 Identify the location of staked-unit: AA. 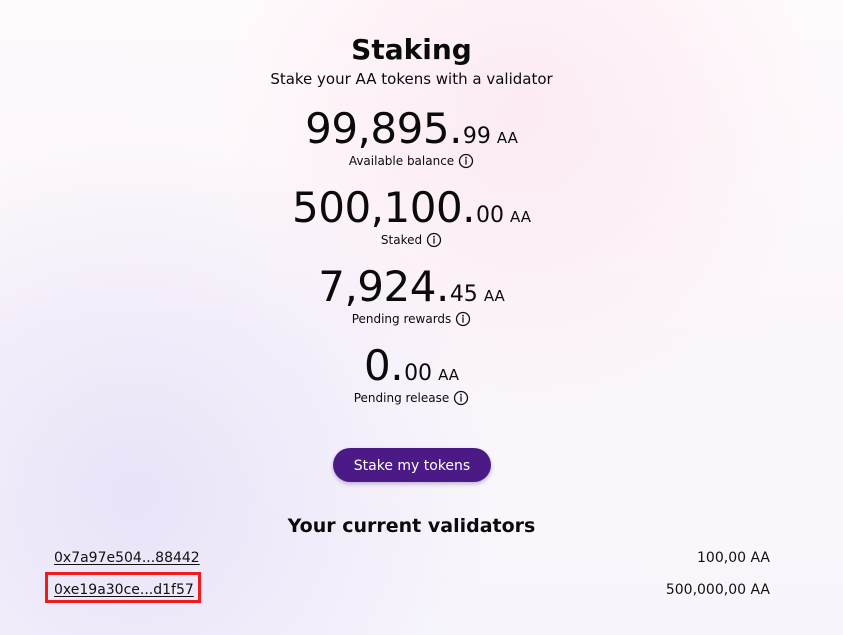
(520, 217).